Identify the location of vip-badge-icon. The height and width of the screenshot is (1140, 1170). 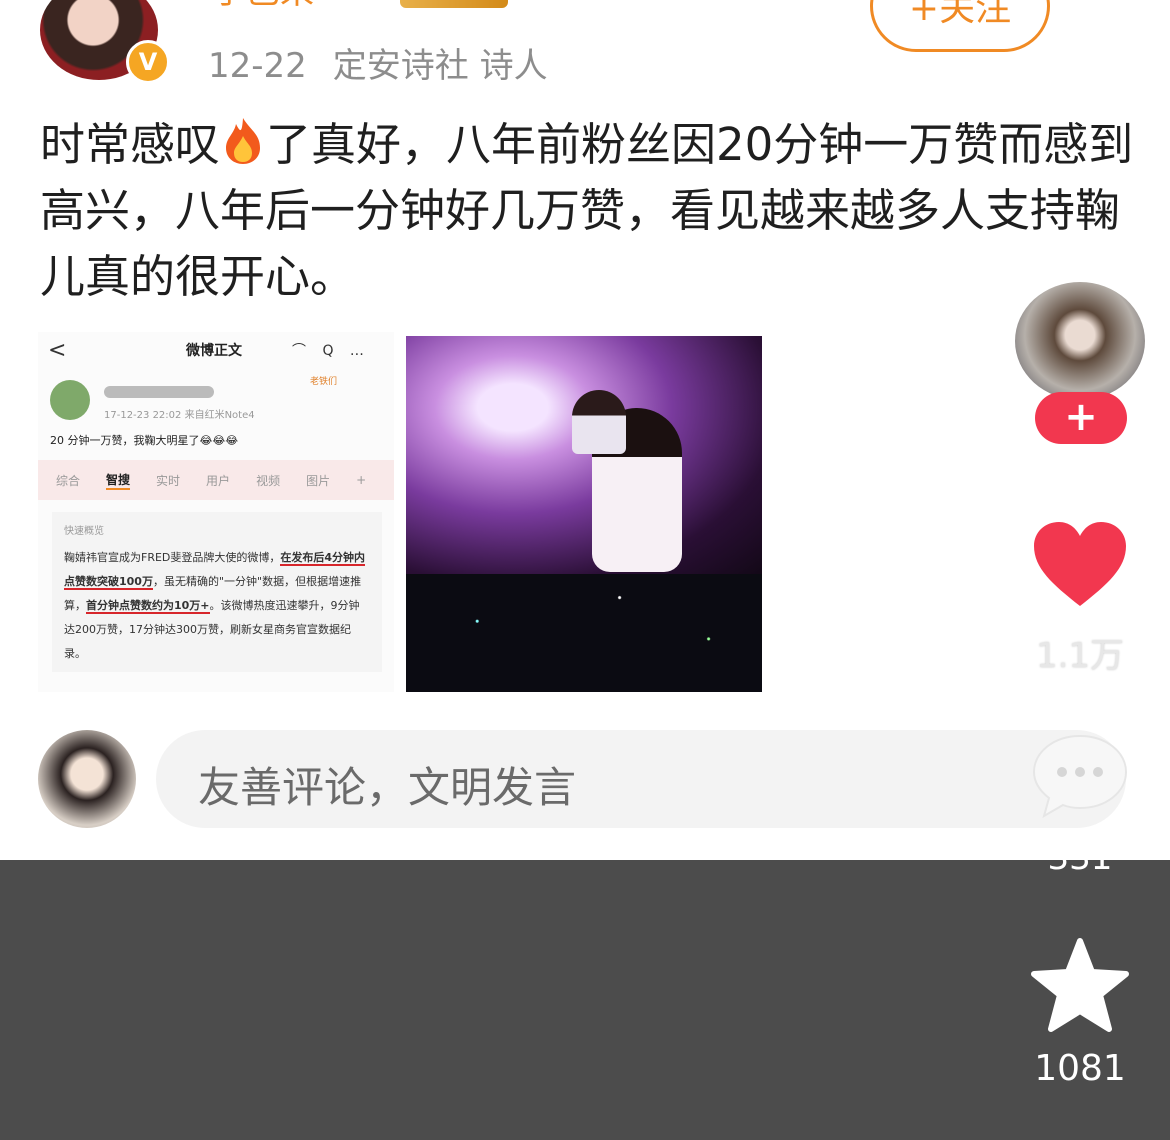
(454, 4).